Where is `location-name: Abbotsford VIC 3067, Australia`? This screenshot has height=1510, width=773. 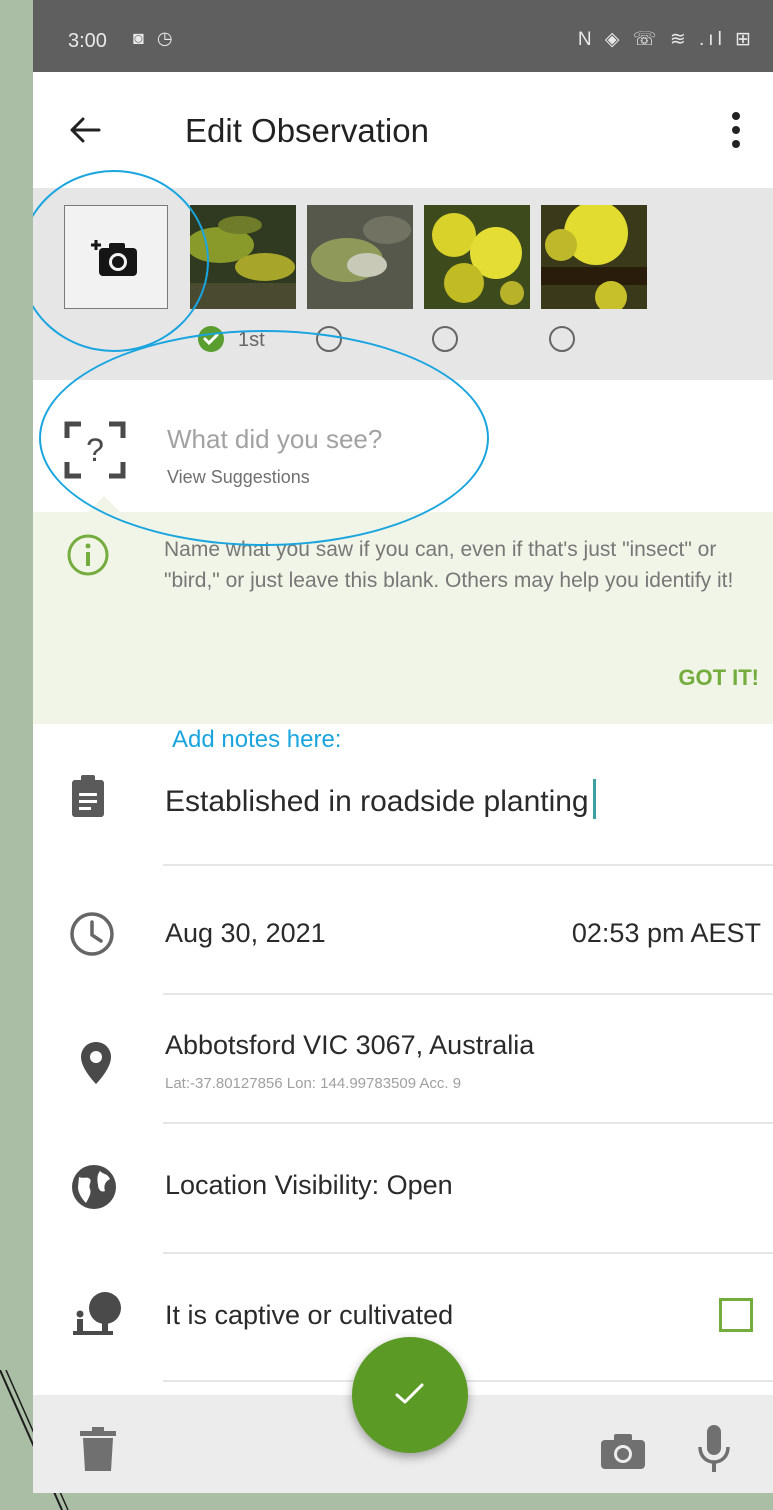 location-name: Abbotsford VIC 3067, Australia is located at coordinates (349, 1045).